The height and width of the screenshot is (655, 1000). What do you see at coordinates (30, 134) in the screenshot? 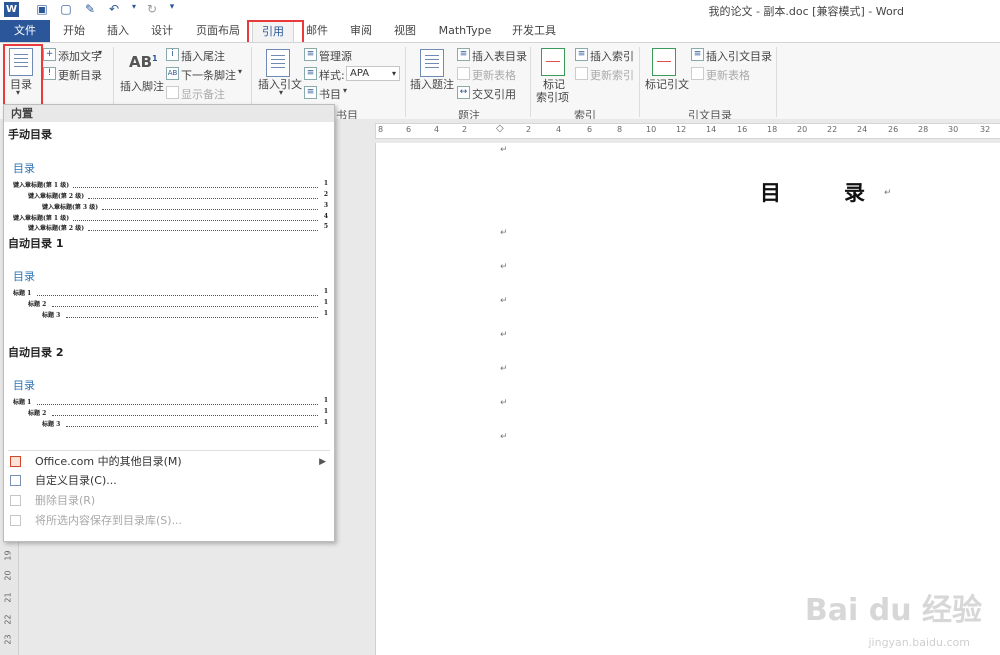
I see `manual-toc-label: 手动目录` at bounding box center [30, 134].